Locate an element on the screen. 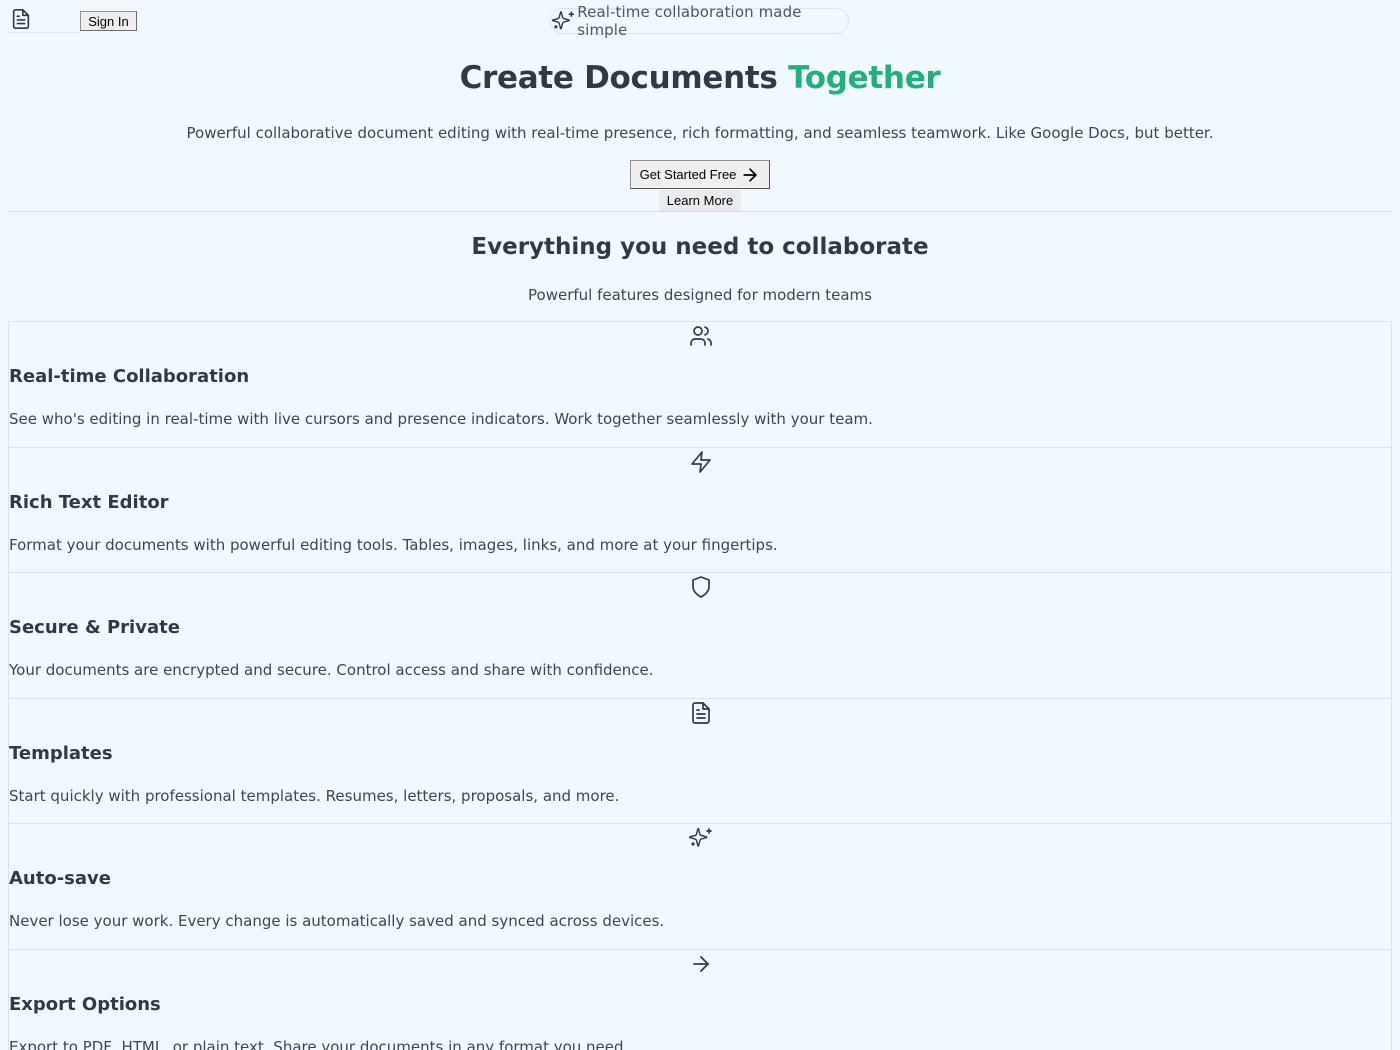 The image size is (1400, 1050). badge-text: Real-time collaboration made simple is located at coordinates (689, 21).